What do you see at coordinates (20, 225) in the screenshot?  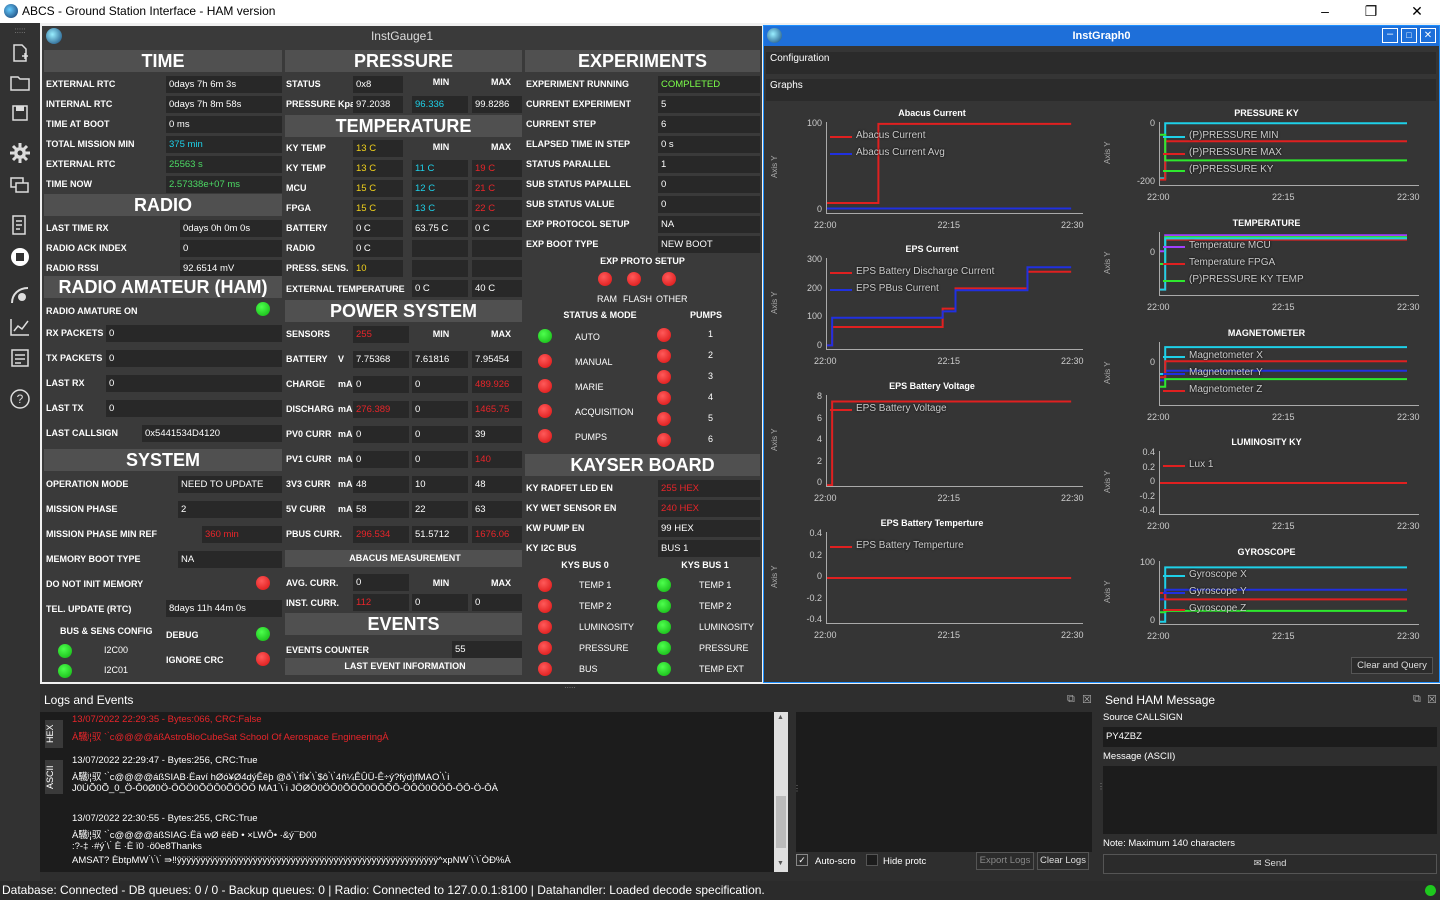 I see `log-edit-icon` at bounding box center [20, 225].